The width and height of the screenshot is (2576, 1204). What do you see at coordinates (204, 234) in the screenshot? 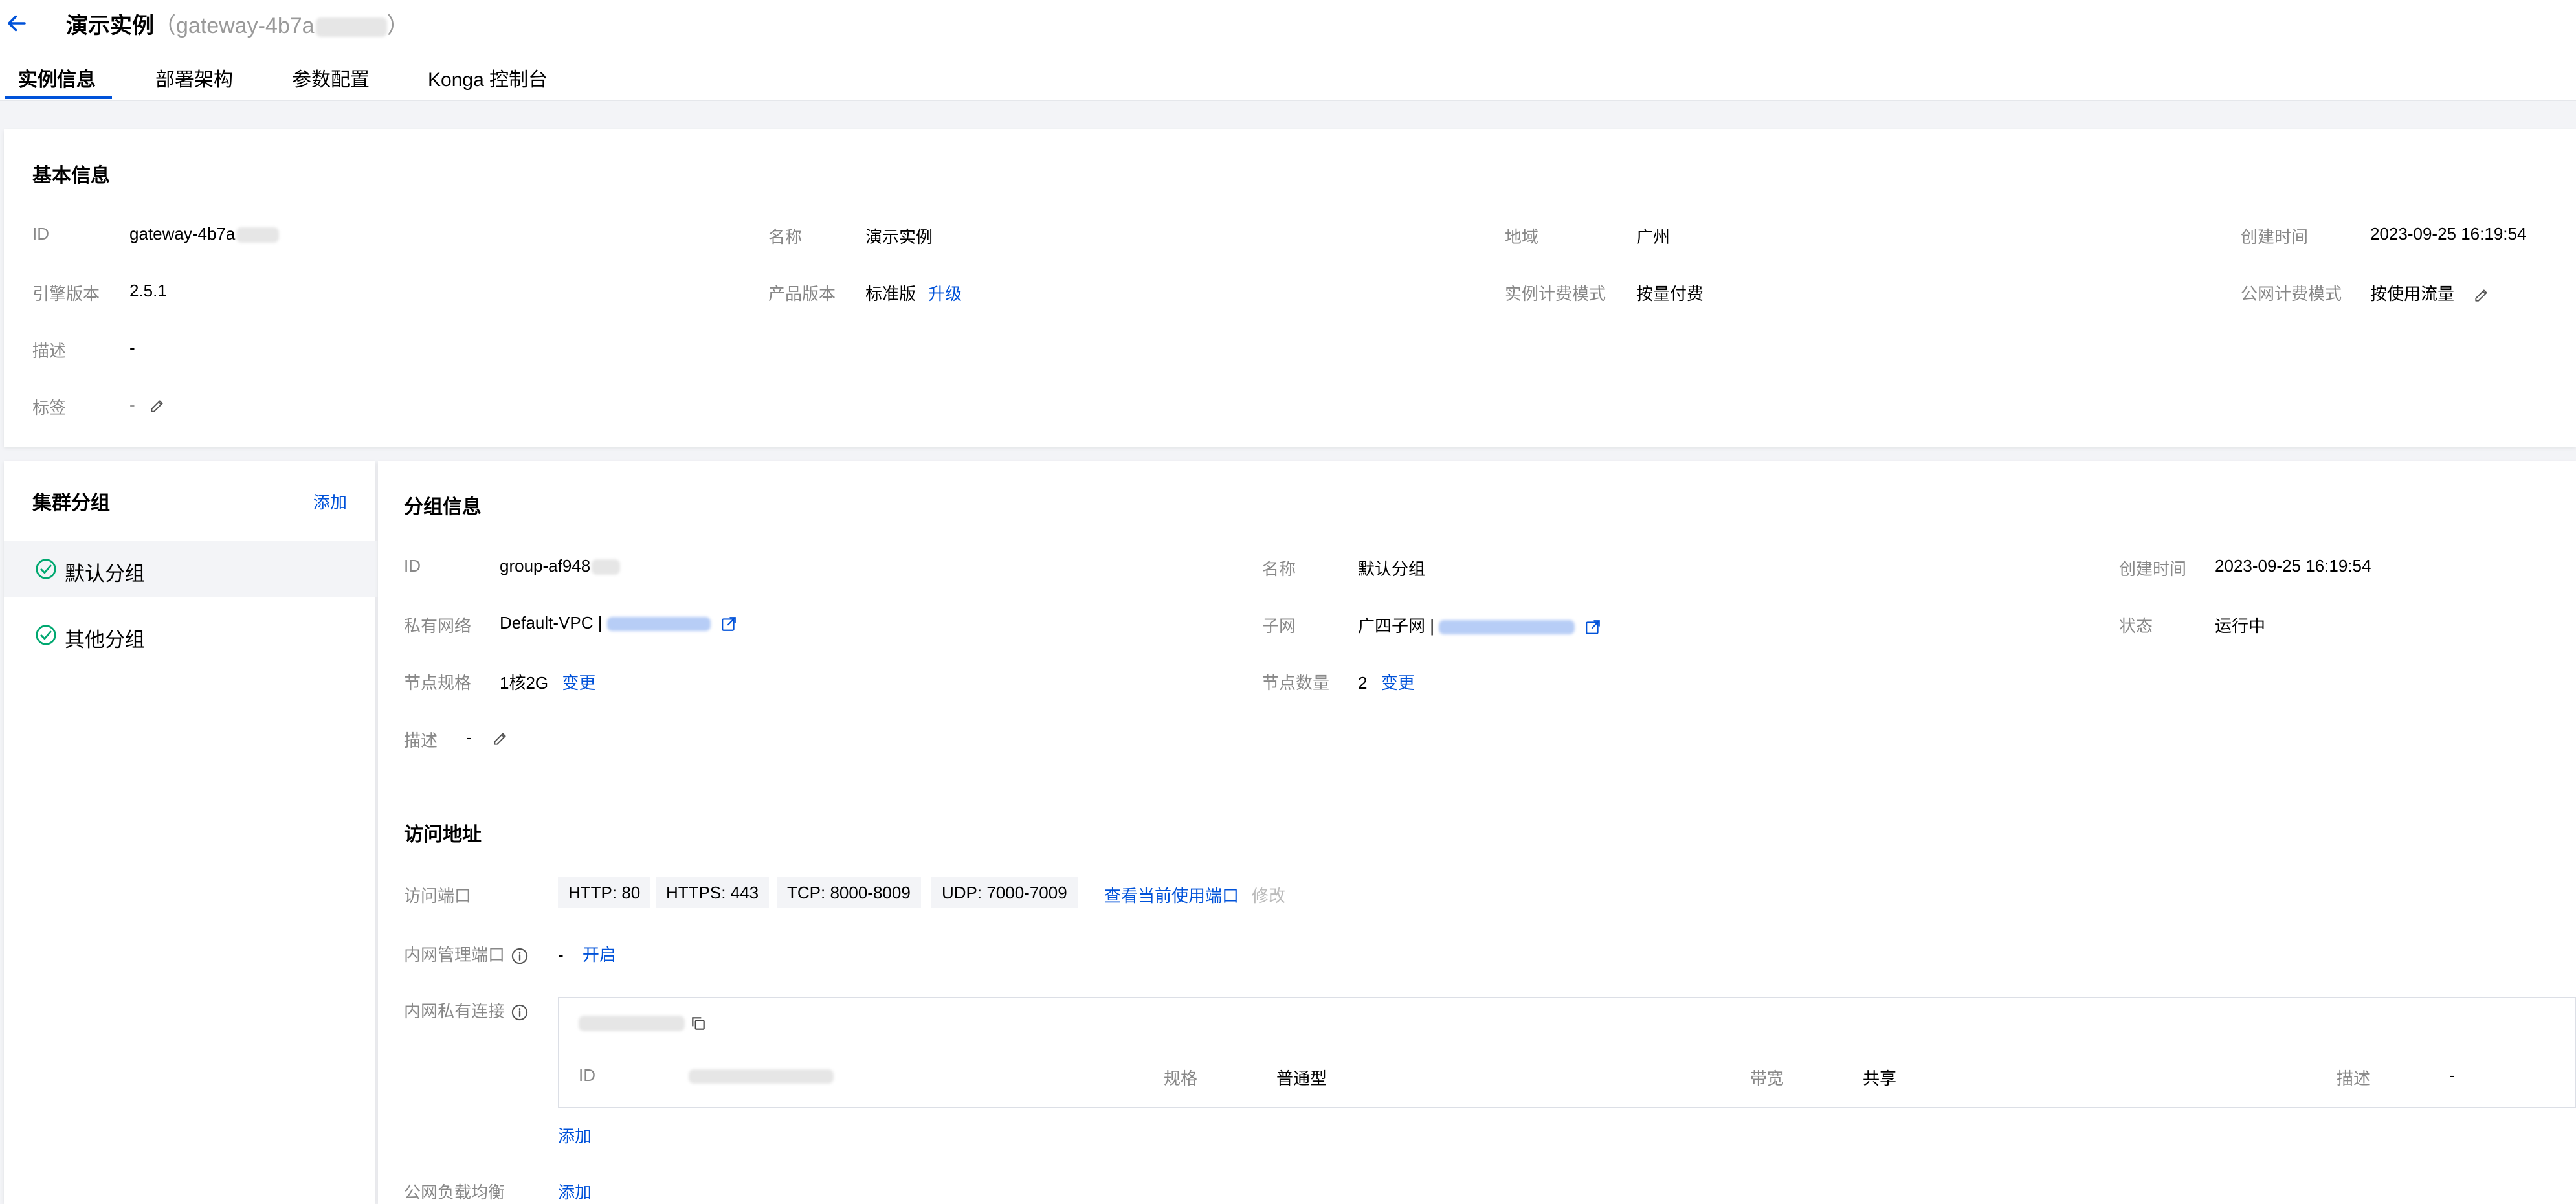
I see `id-value: gateway-4b7a` at bounding box center [204, 234].